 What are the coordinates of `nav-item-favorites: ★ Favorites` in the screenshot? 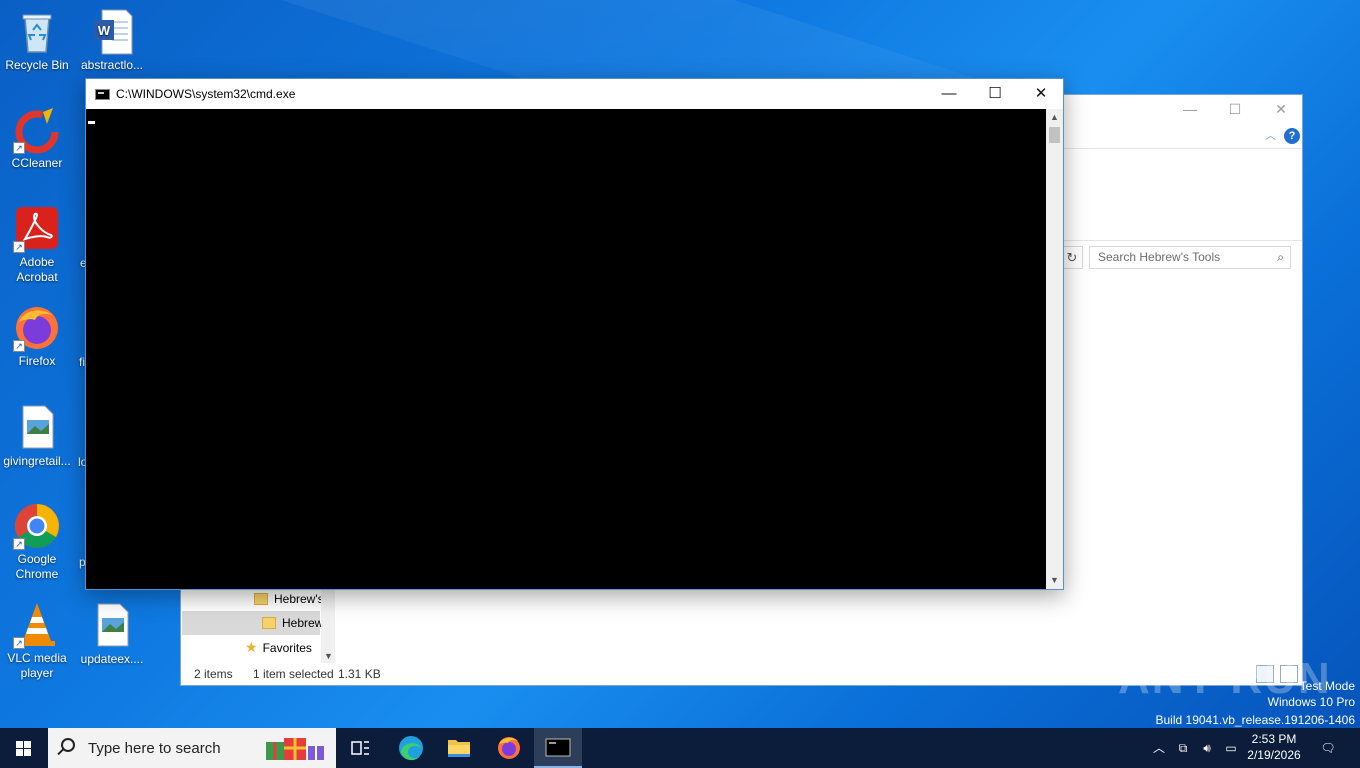 It's located at (278, 647).